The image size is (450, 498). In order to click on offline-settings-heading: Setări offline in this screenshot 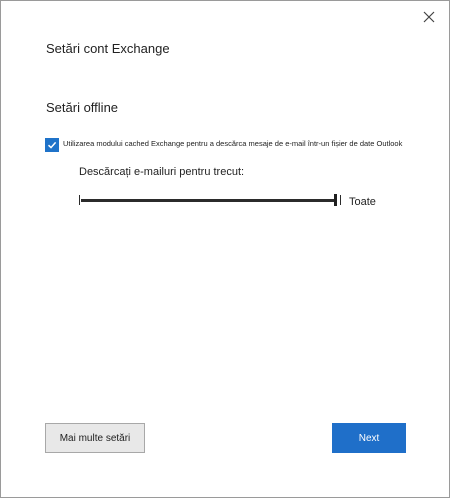, I will do `click(82, 107)`.